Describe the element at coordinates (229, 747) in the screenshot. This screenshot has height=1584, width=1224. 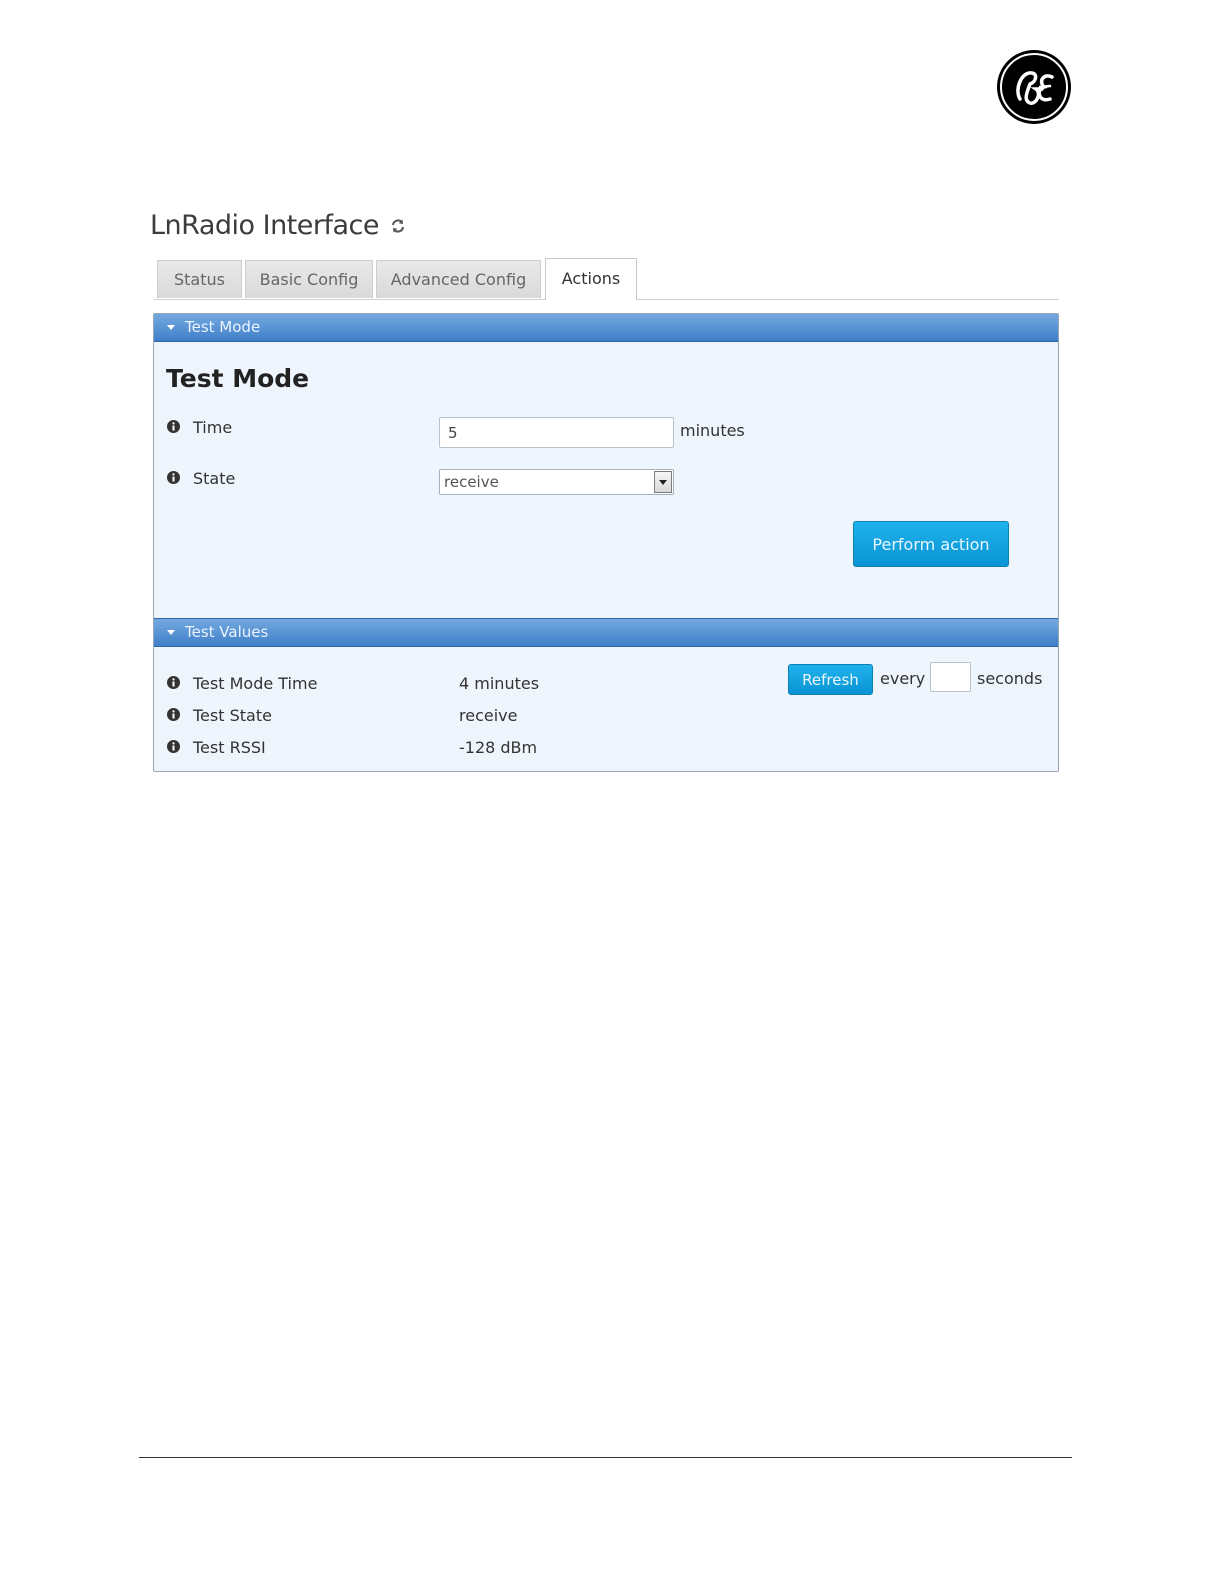
I see `test-rssi-label: Test RSSI` at that location.